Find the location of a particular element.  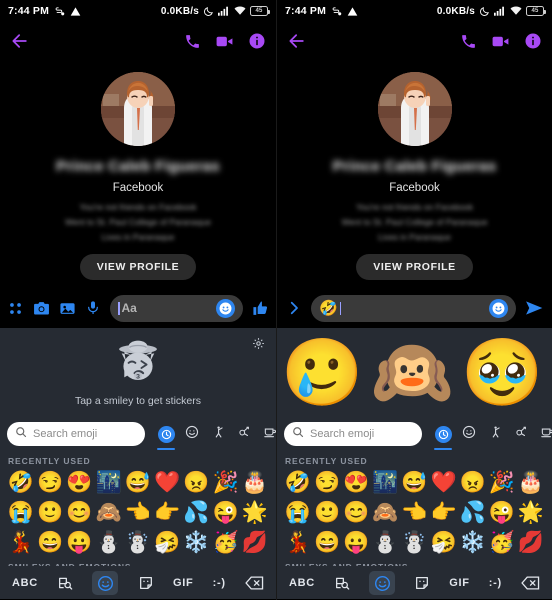

back-arrow-icon is located at coordinates (20, 41).